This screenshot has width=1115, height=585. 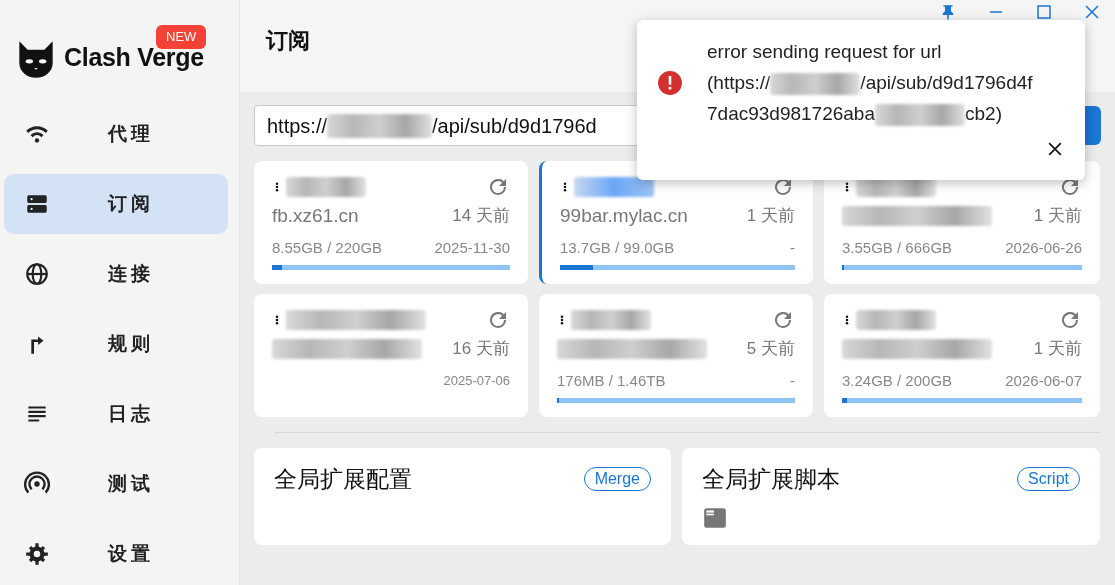 What do you see at coordinates (897, 380) in the screenshot?
I see `usage-text: 3.24GB / 200GB` at bounding box center [897, 380].